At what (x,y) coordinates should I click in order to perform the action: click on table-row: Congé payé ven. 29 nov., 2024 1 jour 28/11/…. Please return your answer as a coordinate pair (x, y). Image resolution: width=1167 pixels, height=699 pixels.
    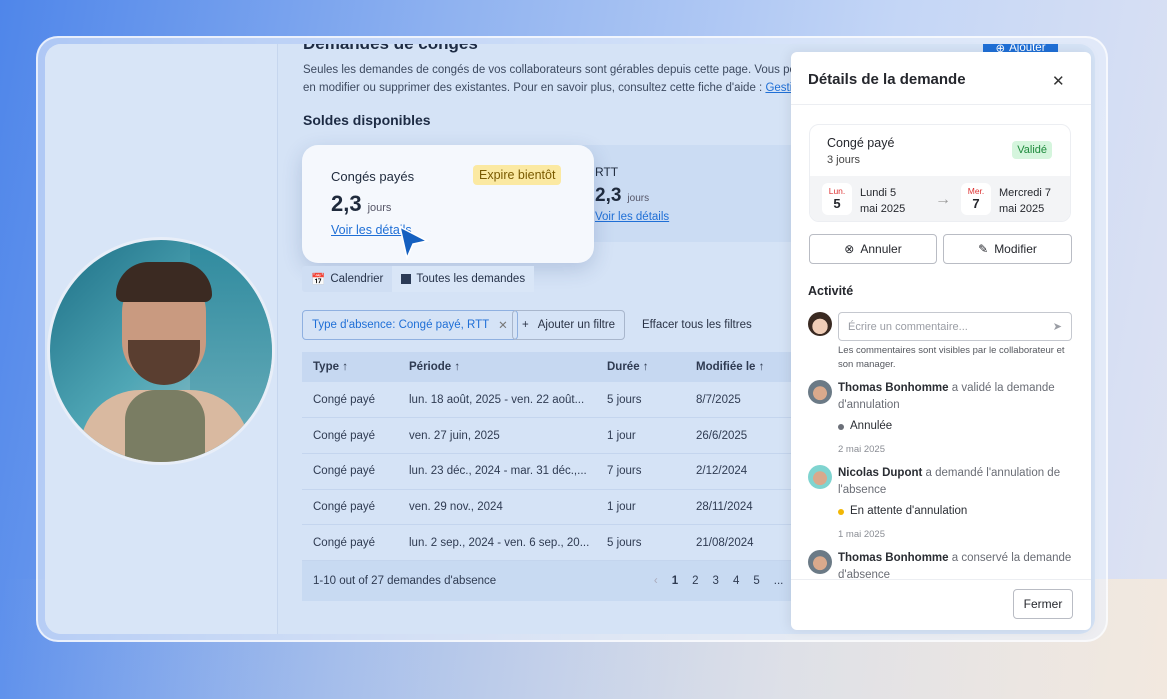
    Looking at the image, I should click on (572, 507).